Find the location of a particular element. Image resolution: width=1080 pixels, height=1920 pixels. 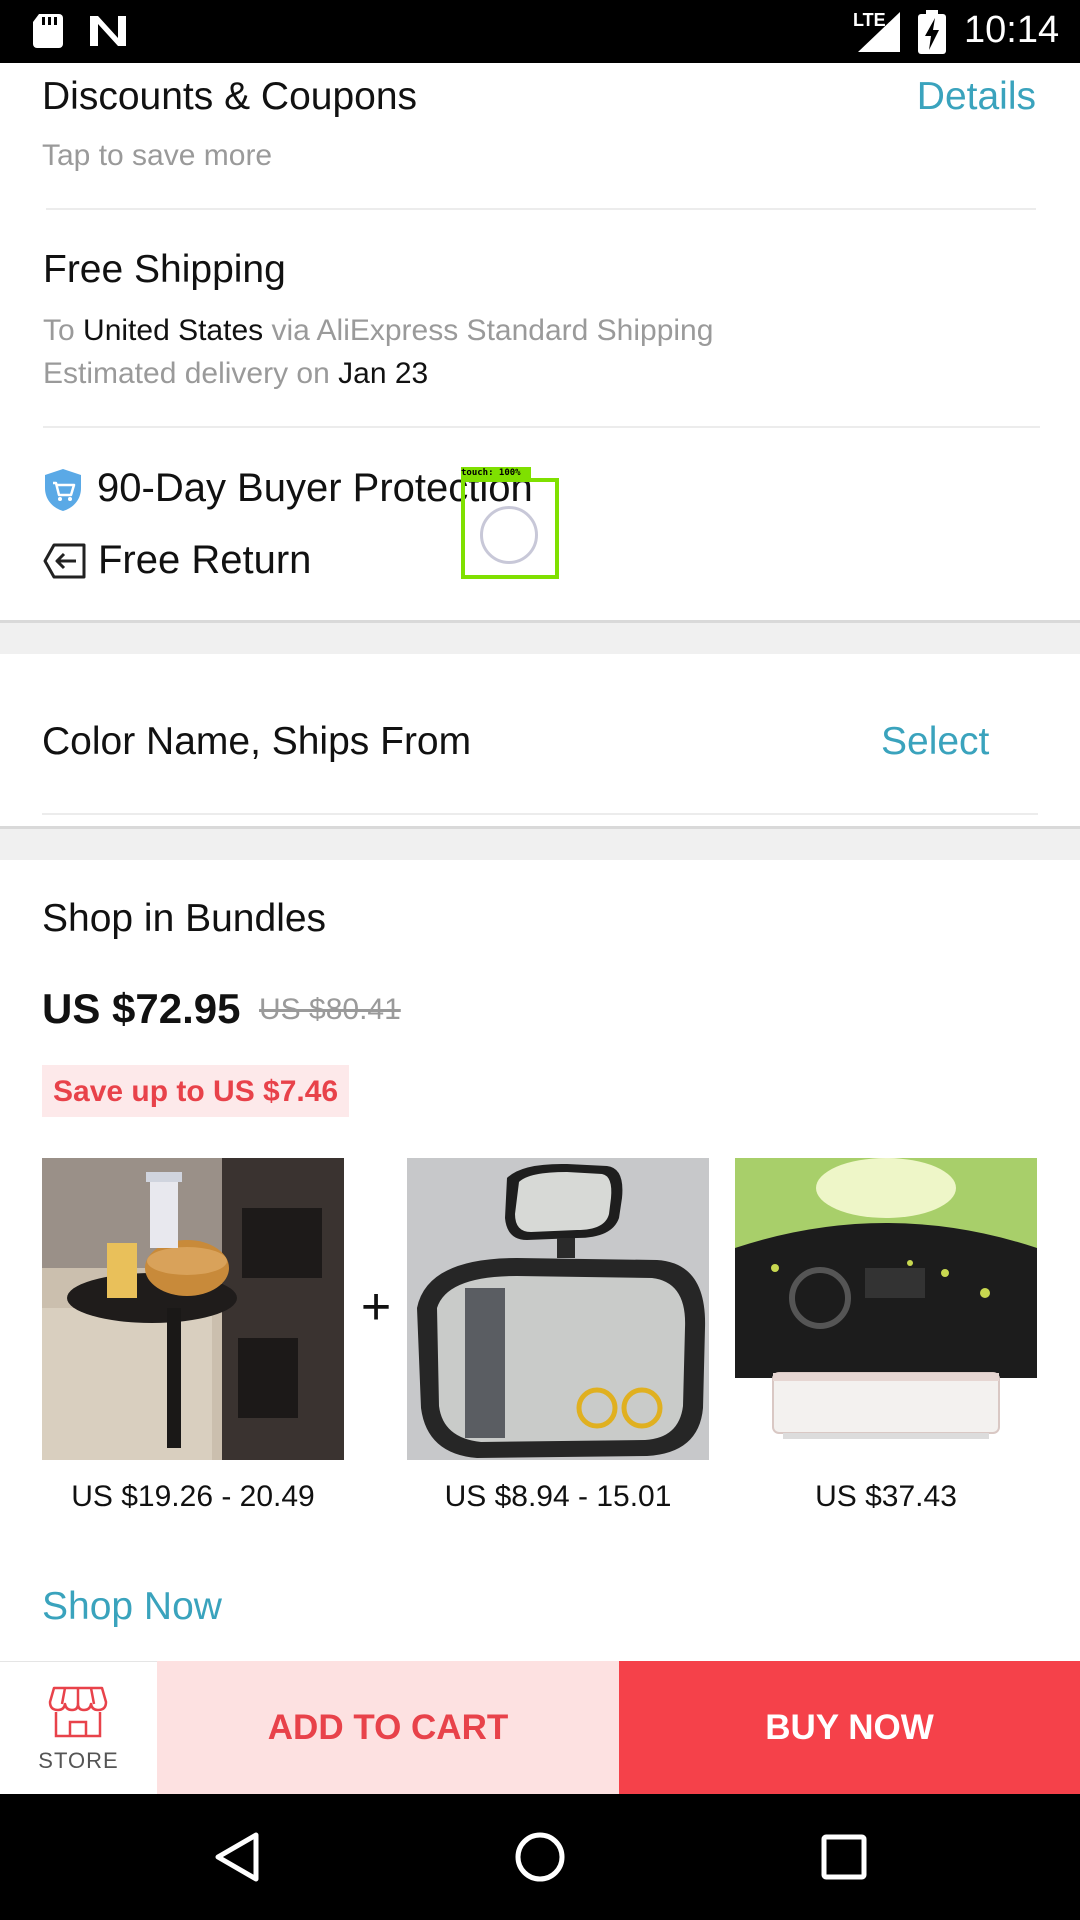

shipping-title: Free Shipping is located at coordinates (164, 269).